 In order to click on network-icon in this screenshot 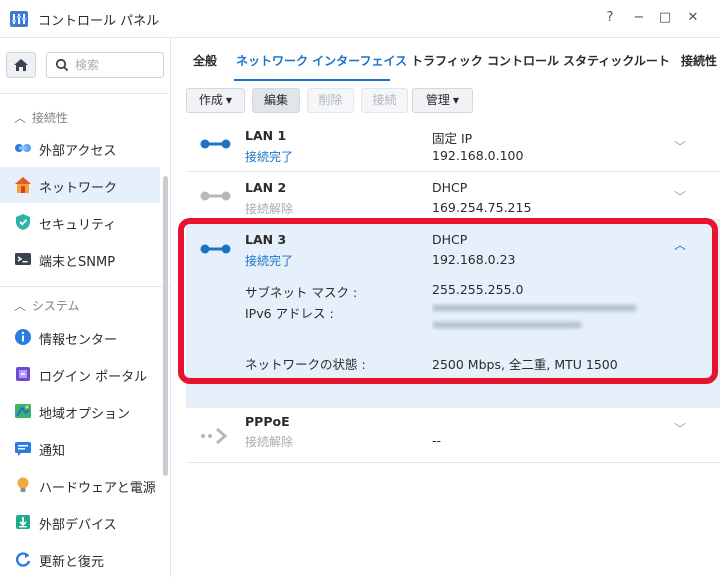, I will do `click(23, 185)`.